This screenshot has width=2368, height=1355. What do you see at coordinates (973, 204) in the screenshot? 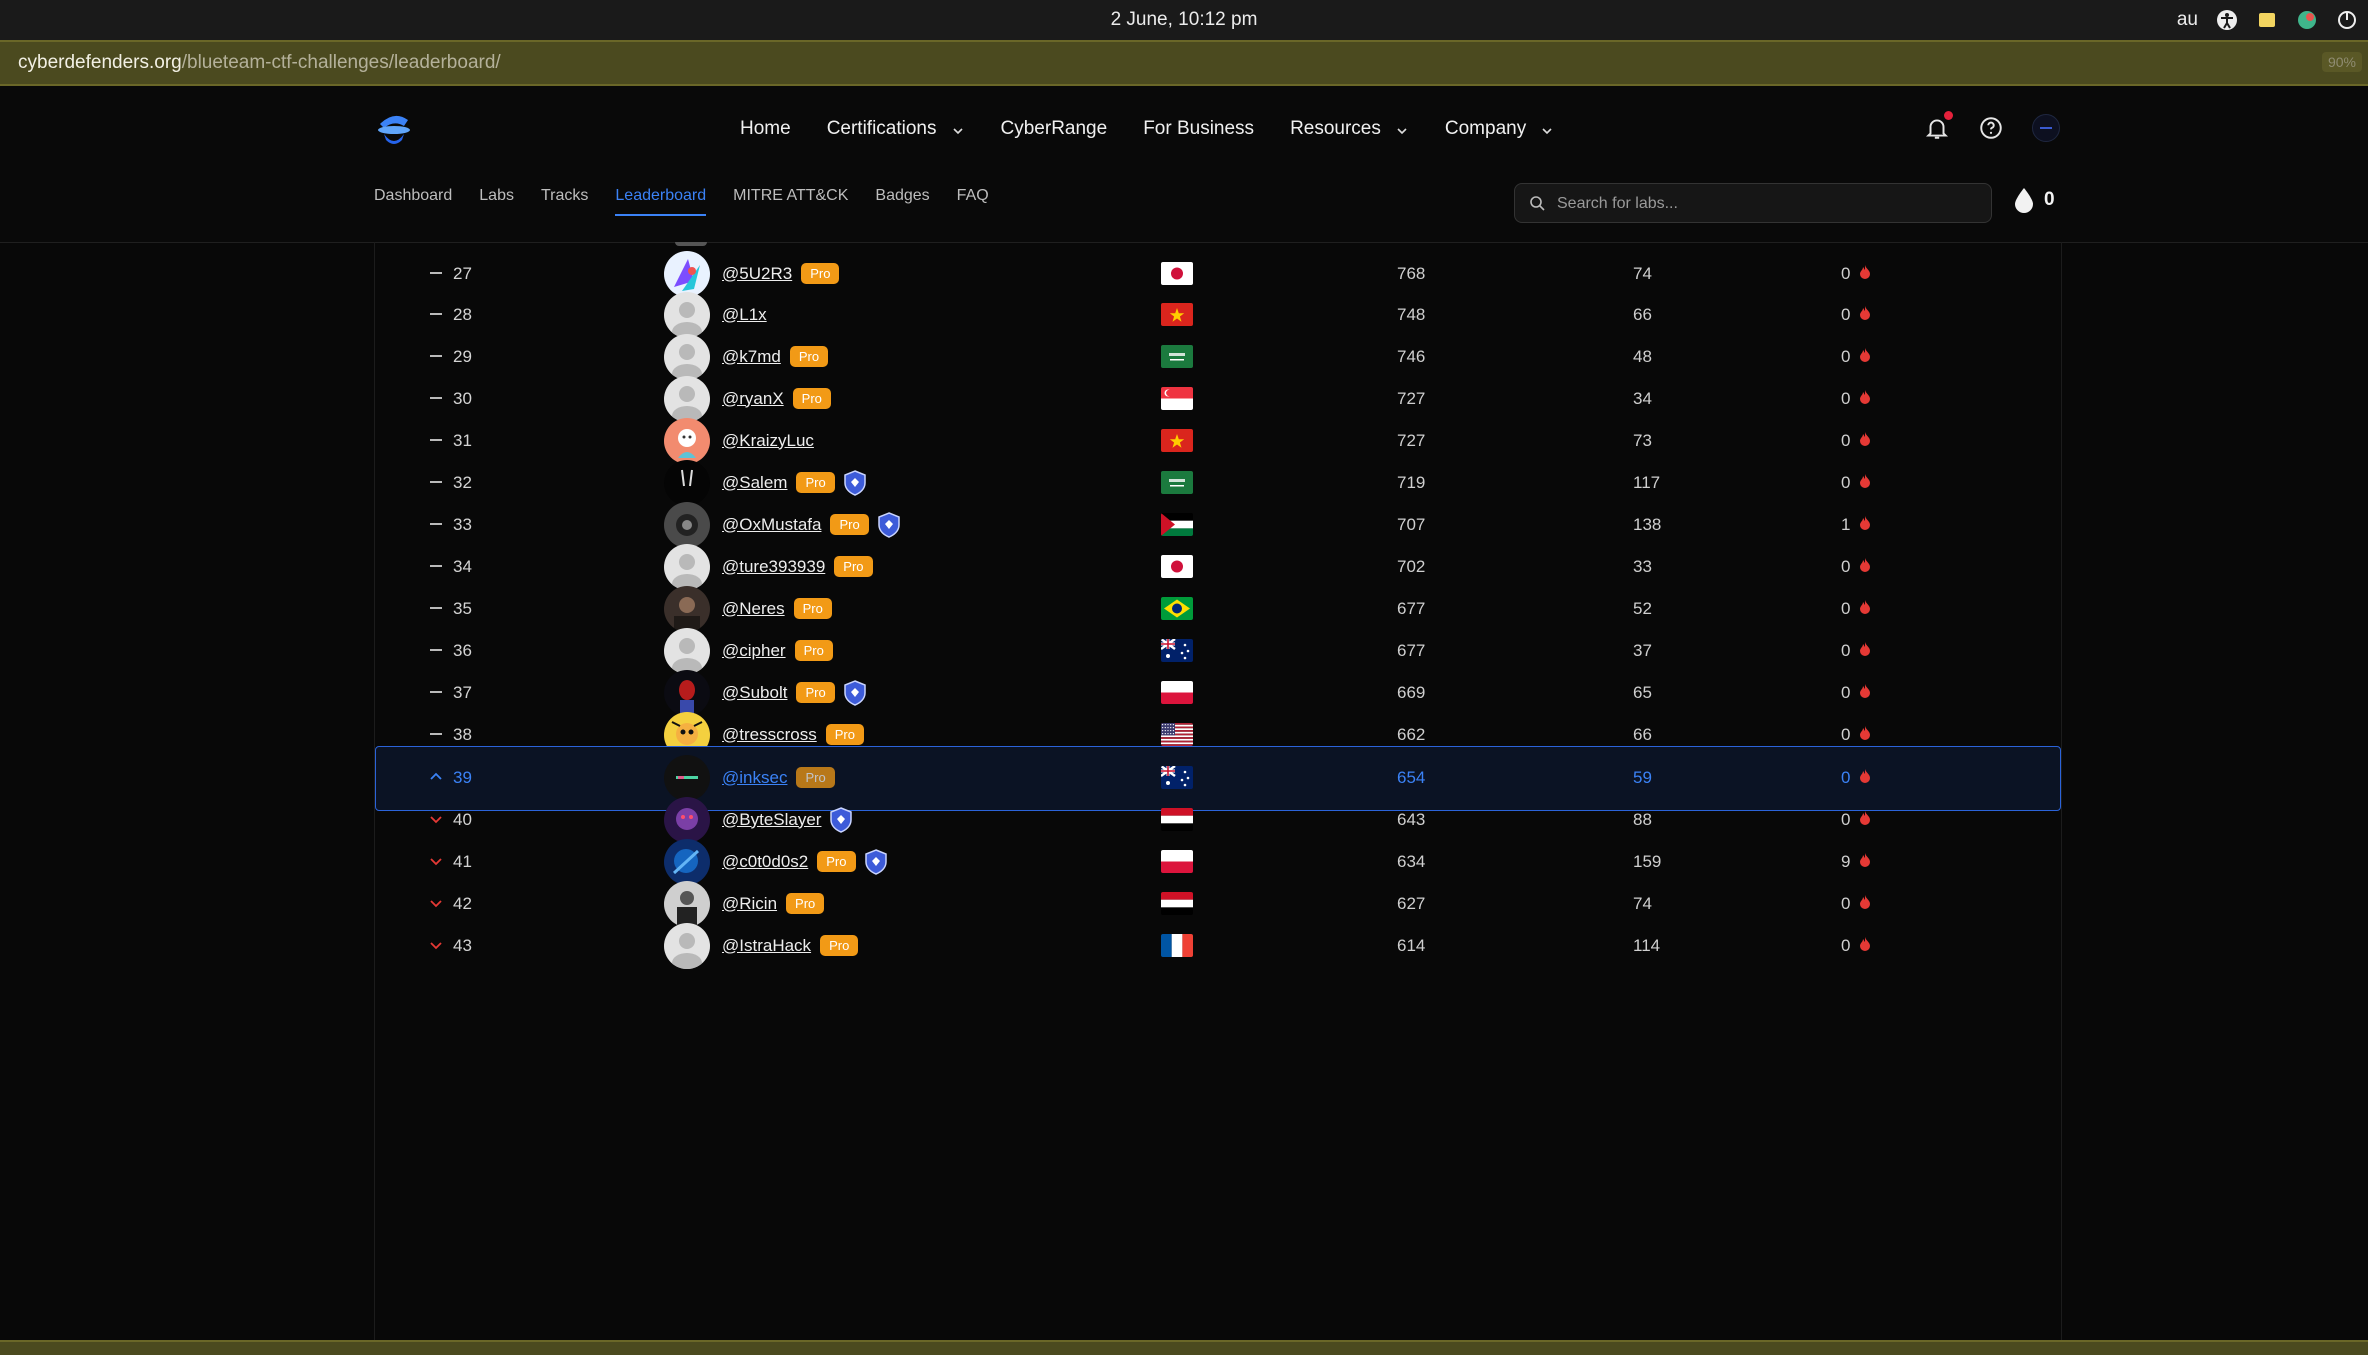
I see `tab-faq: FAQ` at bounding box center [973, 204].